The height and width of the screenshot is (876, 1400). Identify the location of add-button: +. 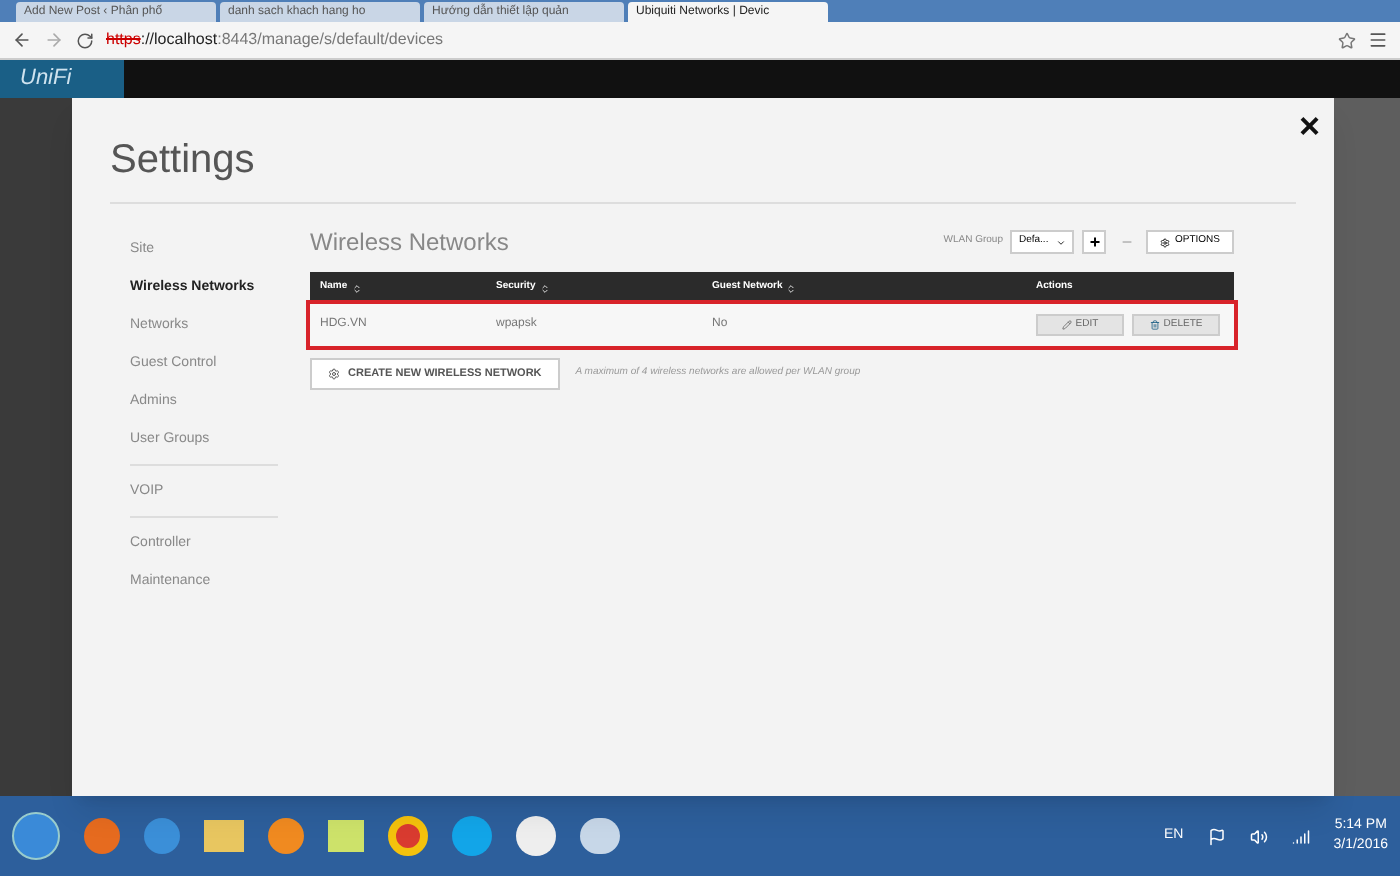
(1094, 242).